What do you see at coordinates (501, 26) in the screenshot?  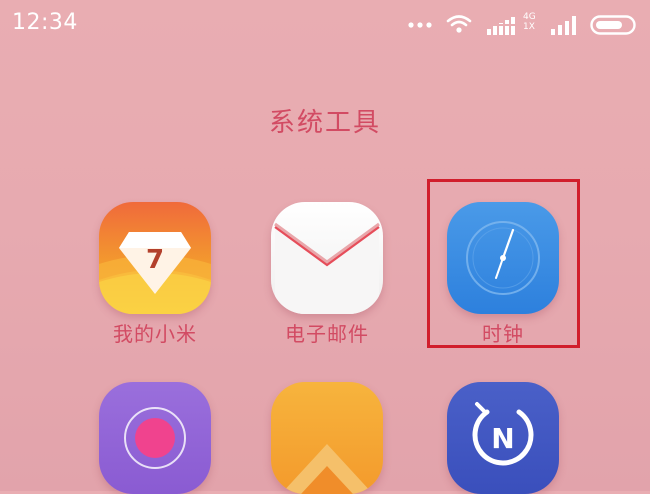 I see `data-bars-icon` at bounding box center [501, 26].